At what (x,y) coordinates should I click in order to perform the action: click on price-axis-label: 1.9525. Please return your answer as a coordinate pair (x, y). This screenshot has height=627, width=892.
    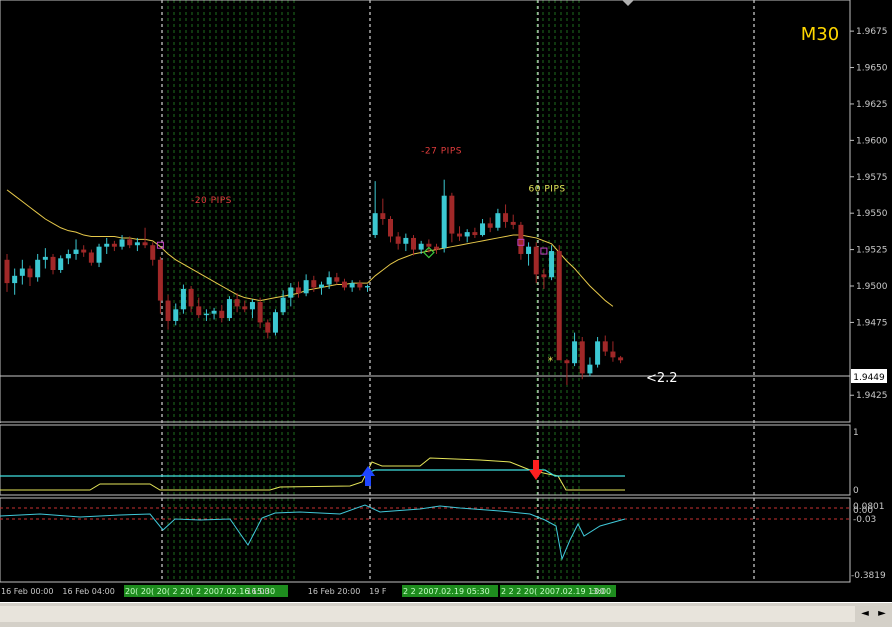
    Looking at the image, I should click on (872, 251).